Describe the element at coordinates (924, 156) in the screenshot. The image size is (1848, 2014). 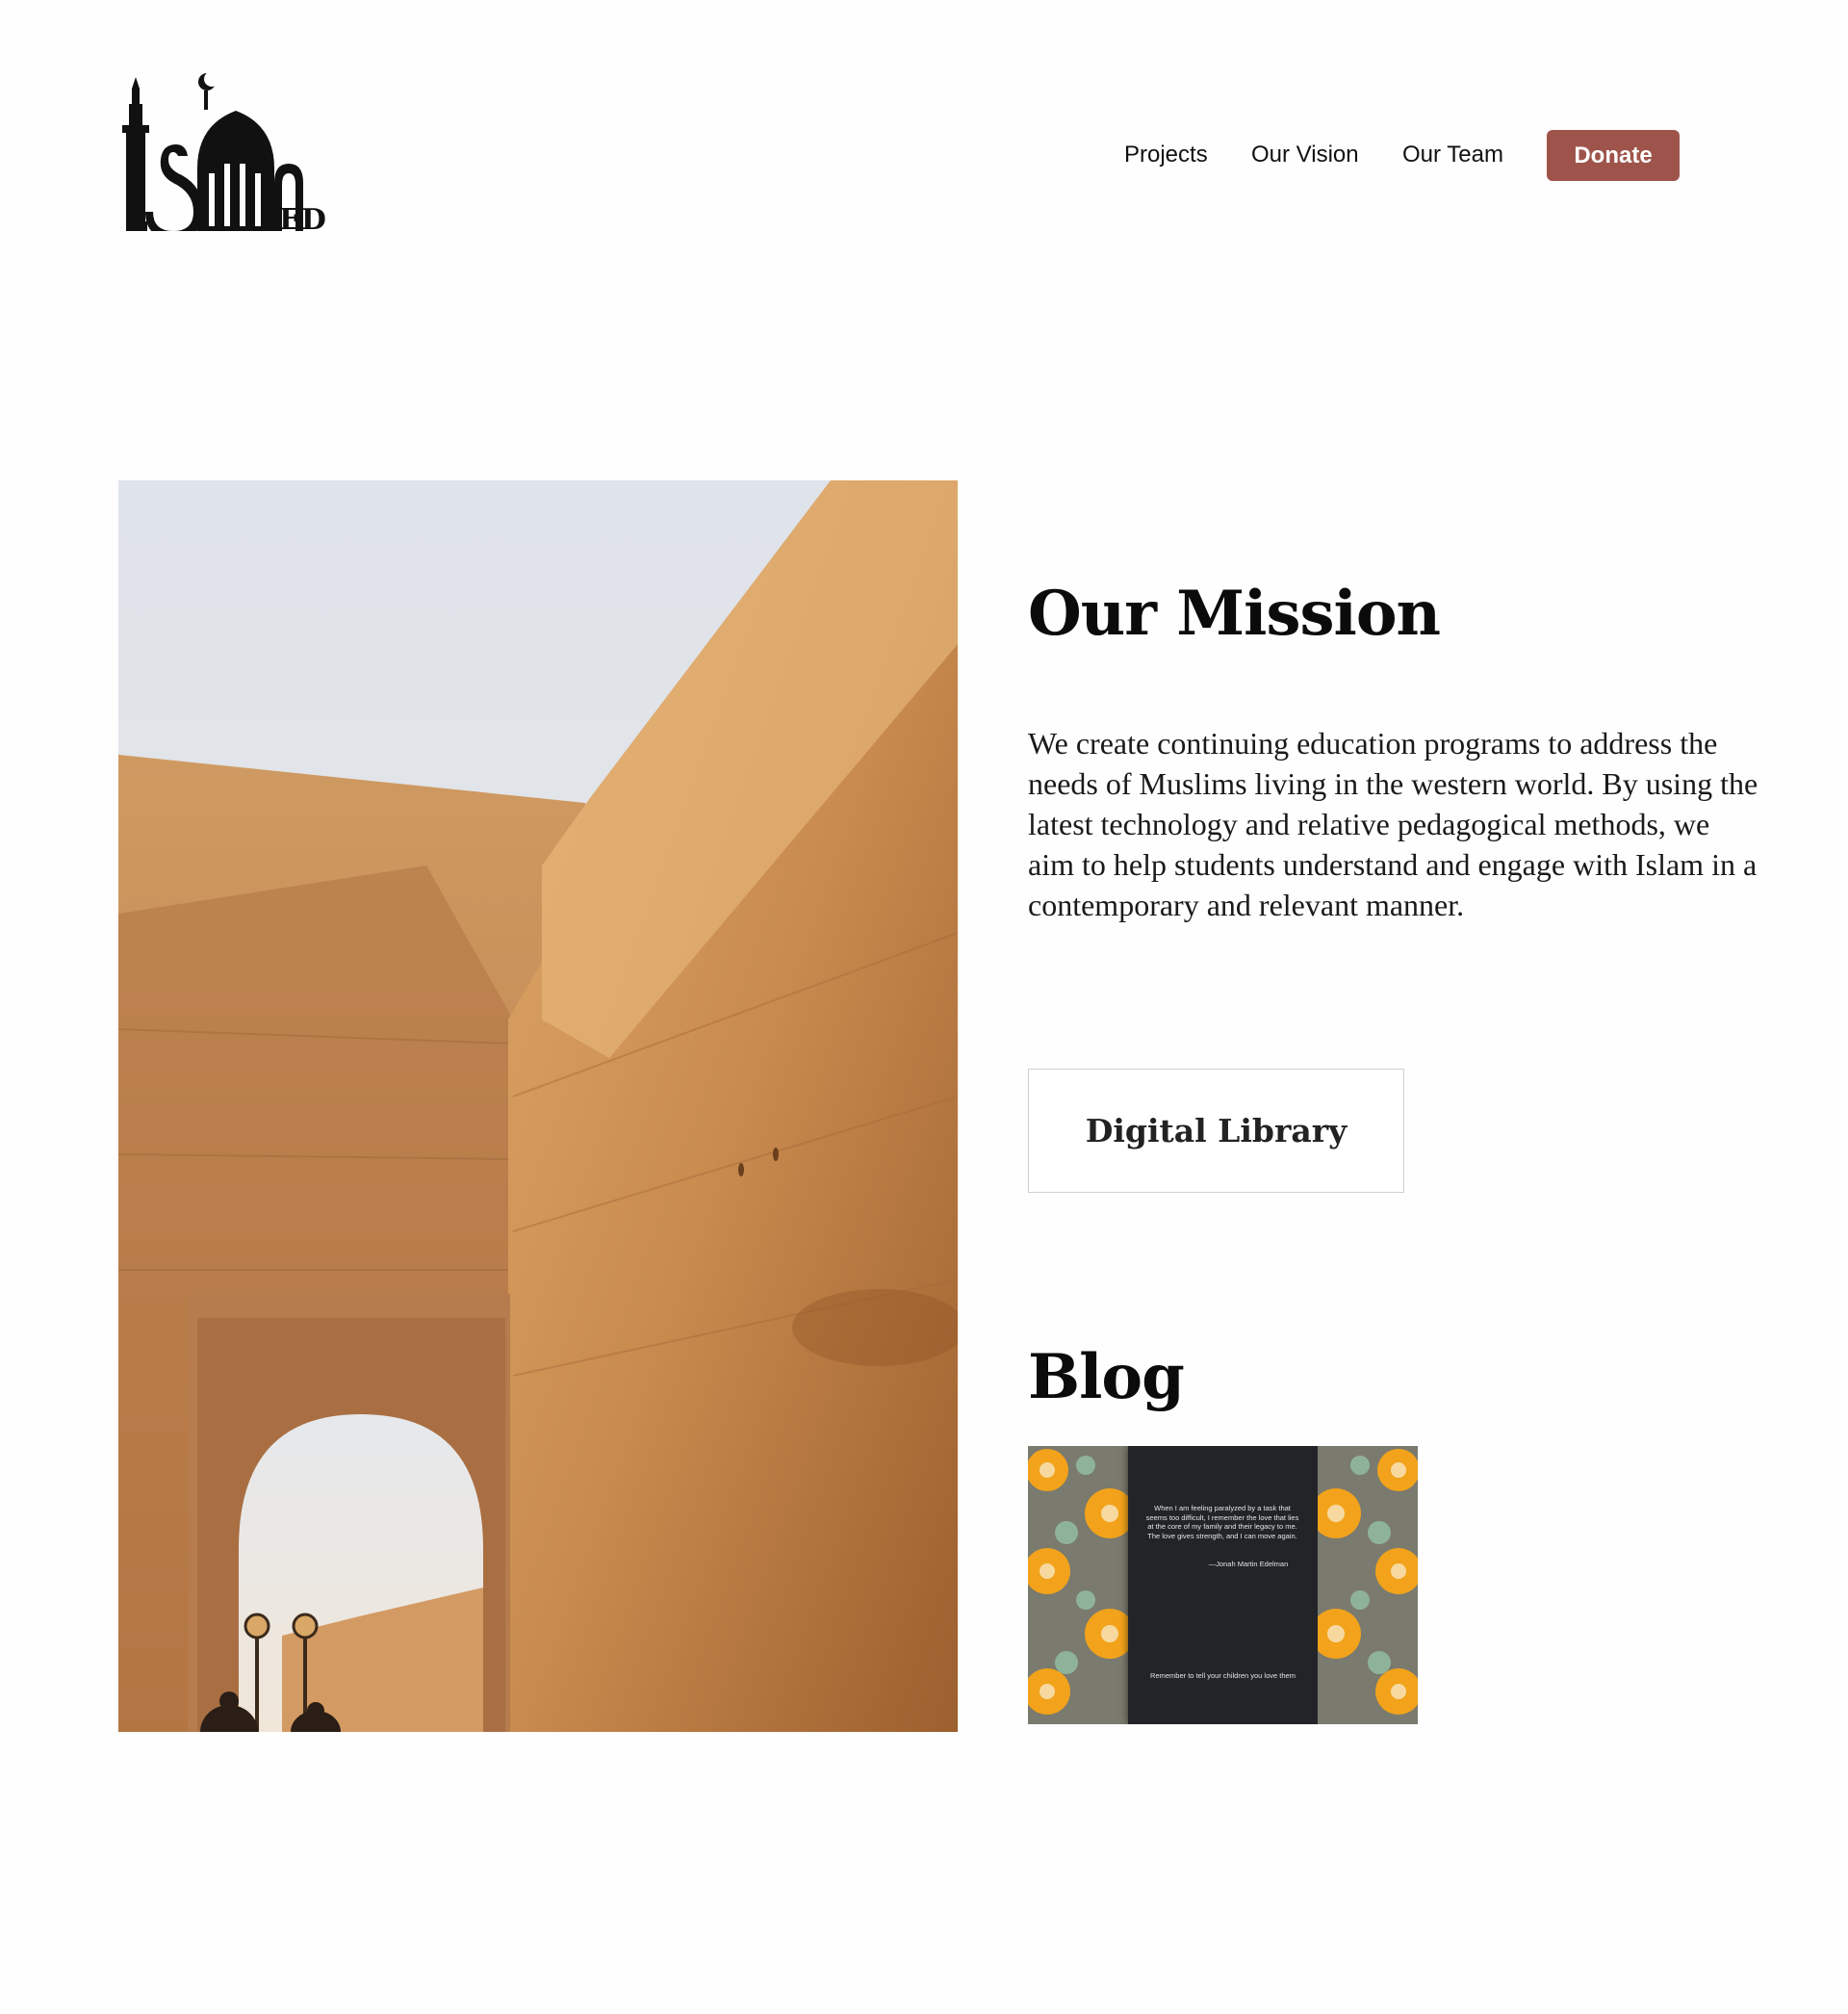
I see `main-nav: Projects Our Vision Our Team Donate` at that location.